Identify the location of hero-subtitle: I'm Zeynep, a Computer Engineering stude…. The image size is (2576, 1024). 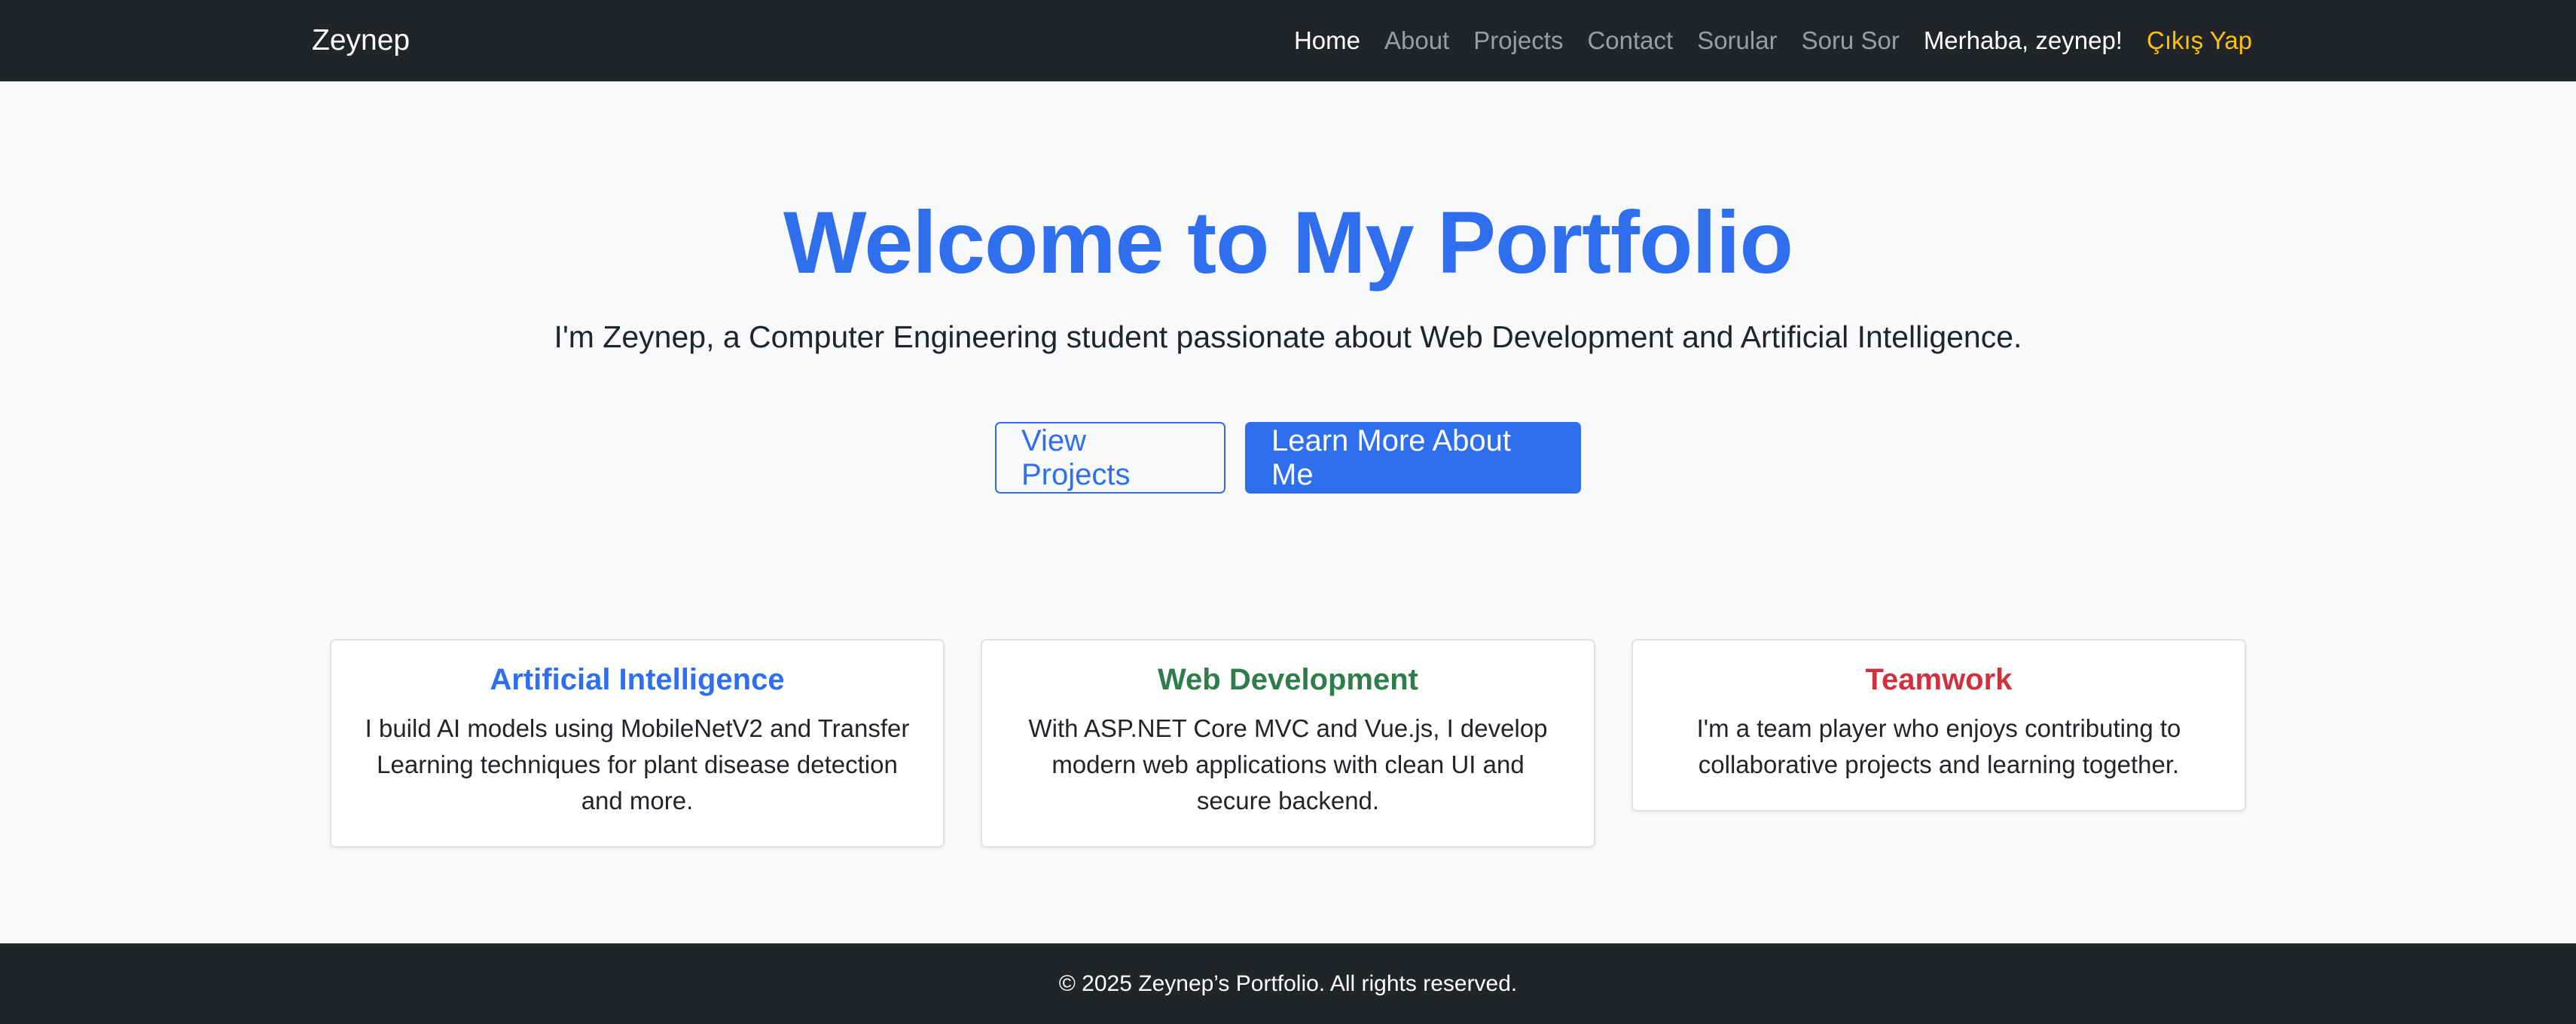
(1288, 336).